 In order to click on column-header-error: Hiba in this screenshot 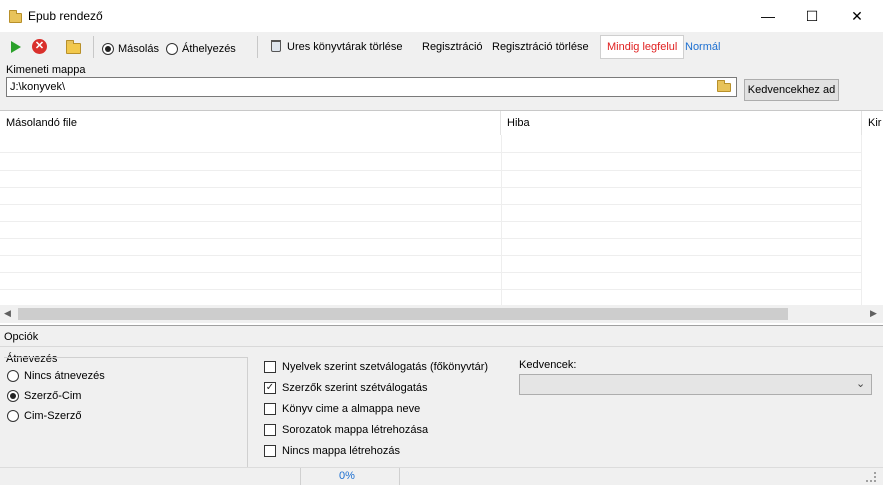, I will do `click(681, 123)`.